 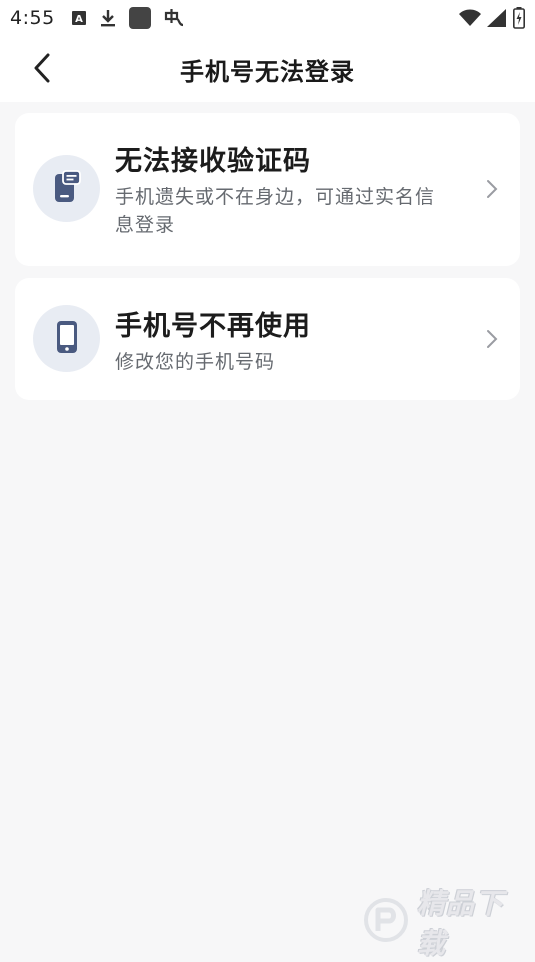 I want to click on option-description: 修改您的手机号码, so click(x=280, y=362).